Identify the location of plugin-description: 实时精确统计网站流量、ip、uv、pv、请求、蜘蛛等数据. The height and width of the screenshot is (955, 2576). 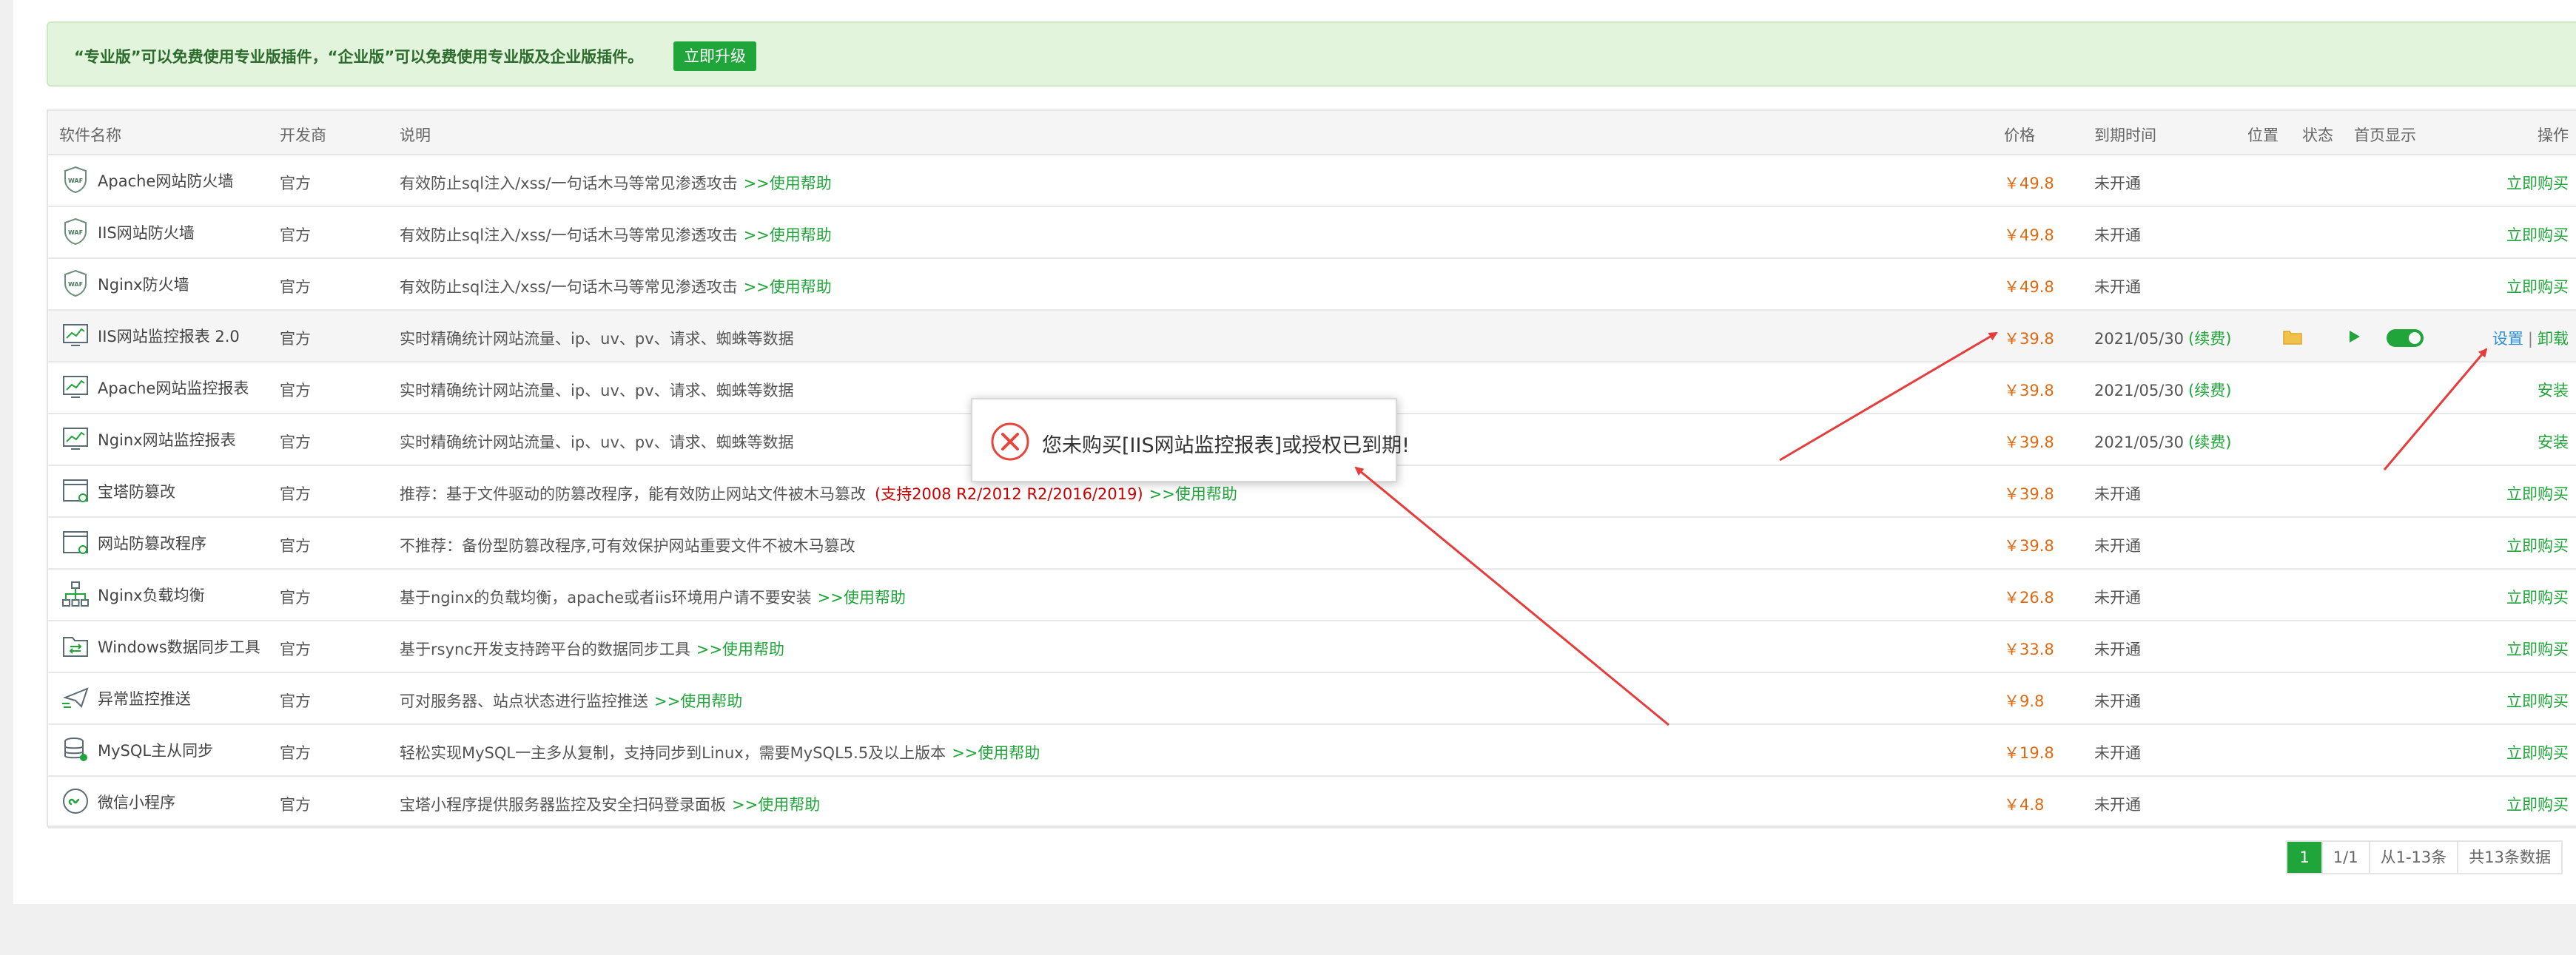
(597, 339).